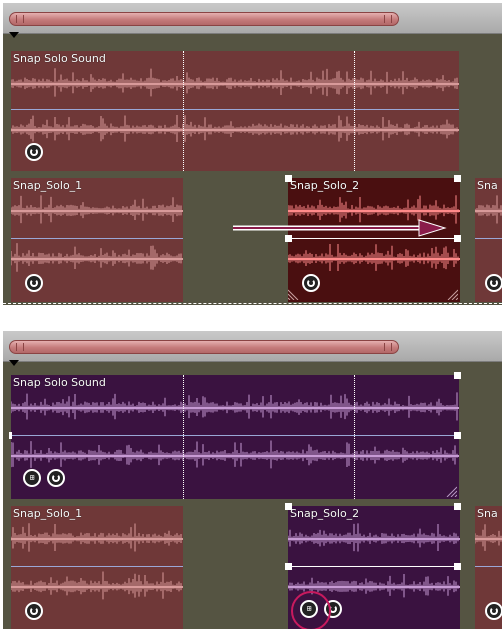 This screenshot has width=502, height=629. What do you see at coordinates (252, 304) in the screenshot?
I see `track-boundary` at bounding box center [252, 304].